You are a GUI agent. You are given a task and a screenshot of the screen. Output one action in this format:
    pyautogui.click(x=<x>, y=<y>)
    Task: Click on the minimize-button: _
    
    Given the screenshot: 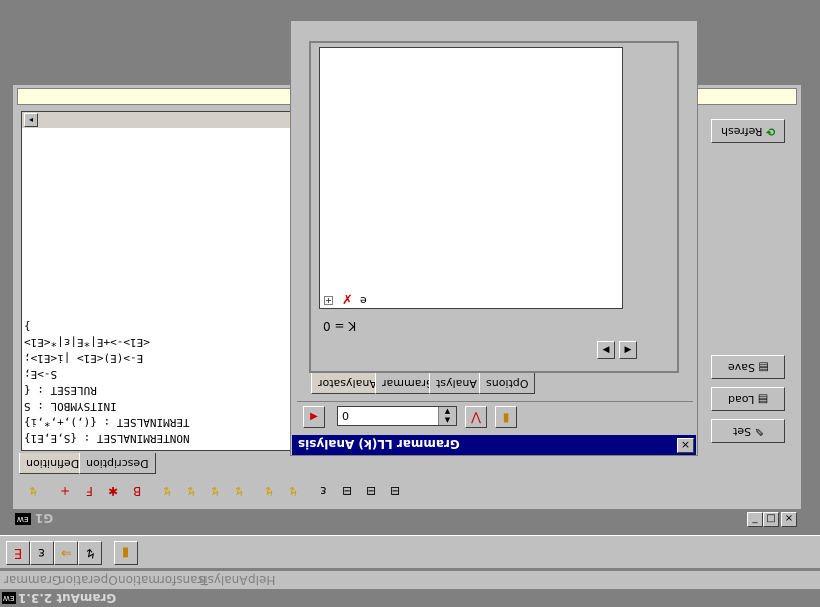 What is the action you would take?
    pyautogui.click(x=755, y=519)
    